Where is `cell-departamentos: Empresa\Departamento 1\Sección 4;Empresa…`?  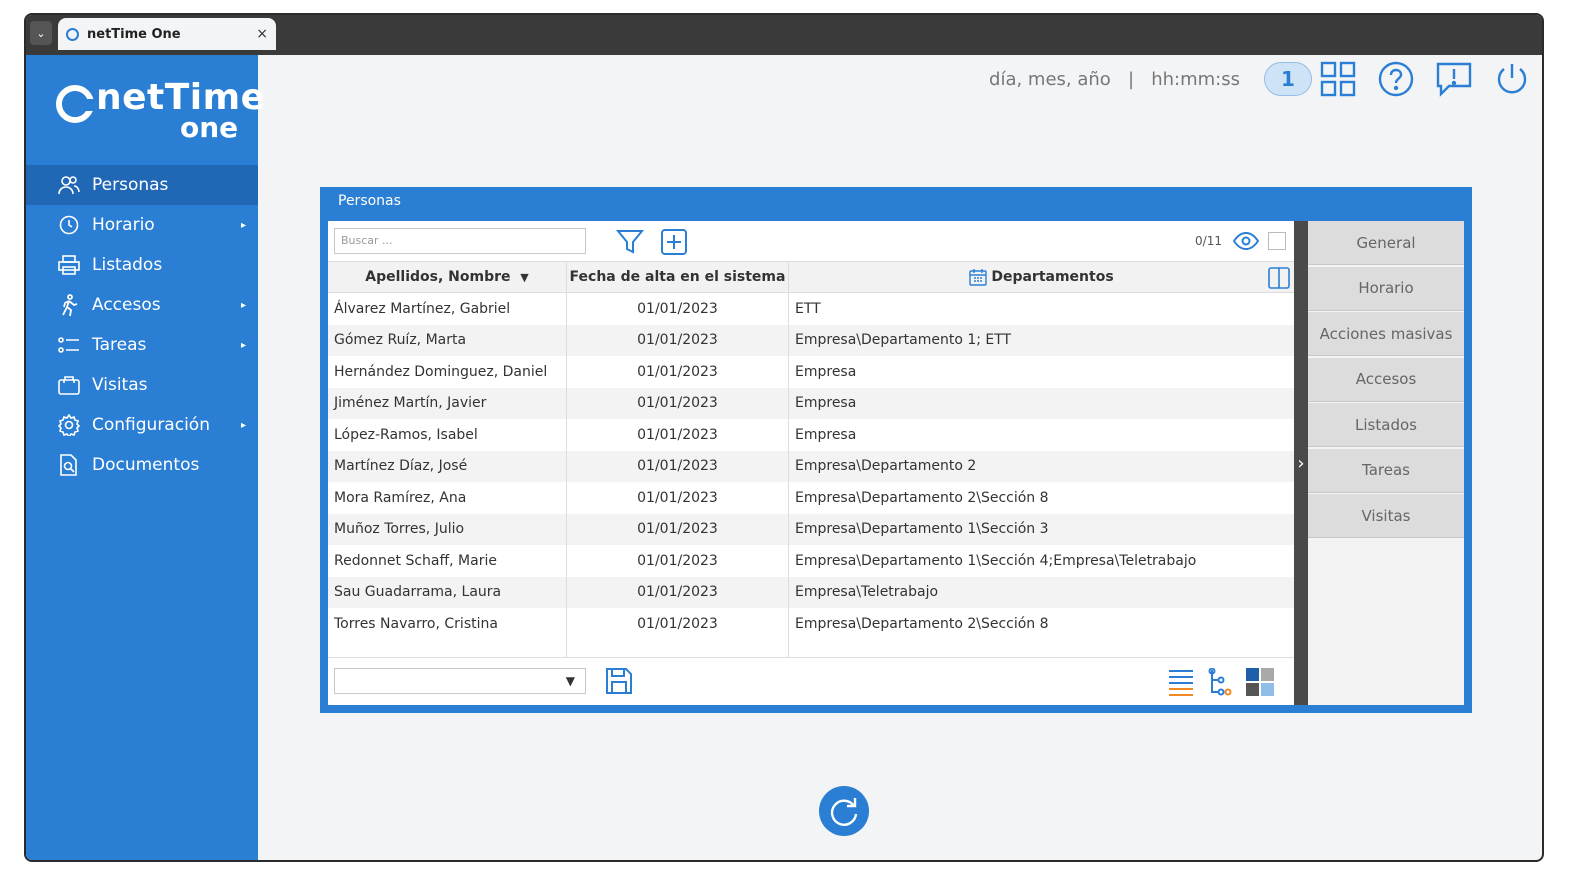
cell-departamentos: Empresa\Departamento 1\Sección 4;Empresa… is located at coordinates (996, 560).